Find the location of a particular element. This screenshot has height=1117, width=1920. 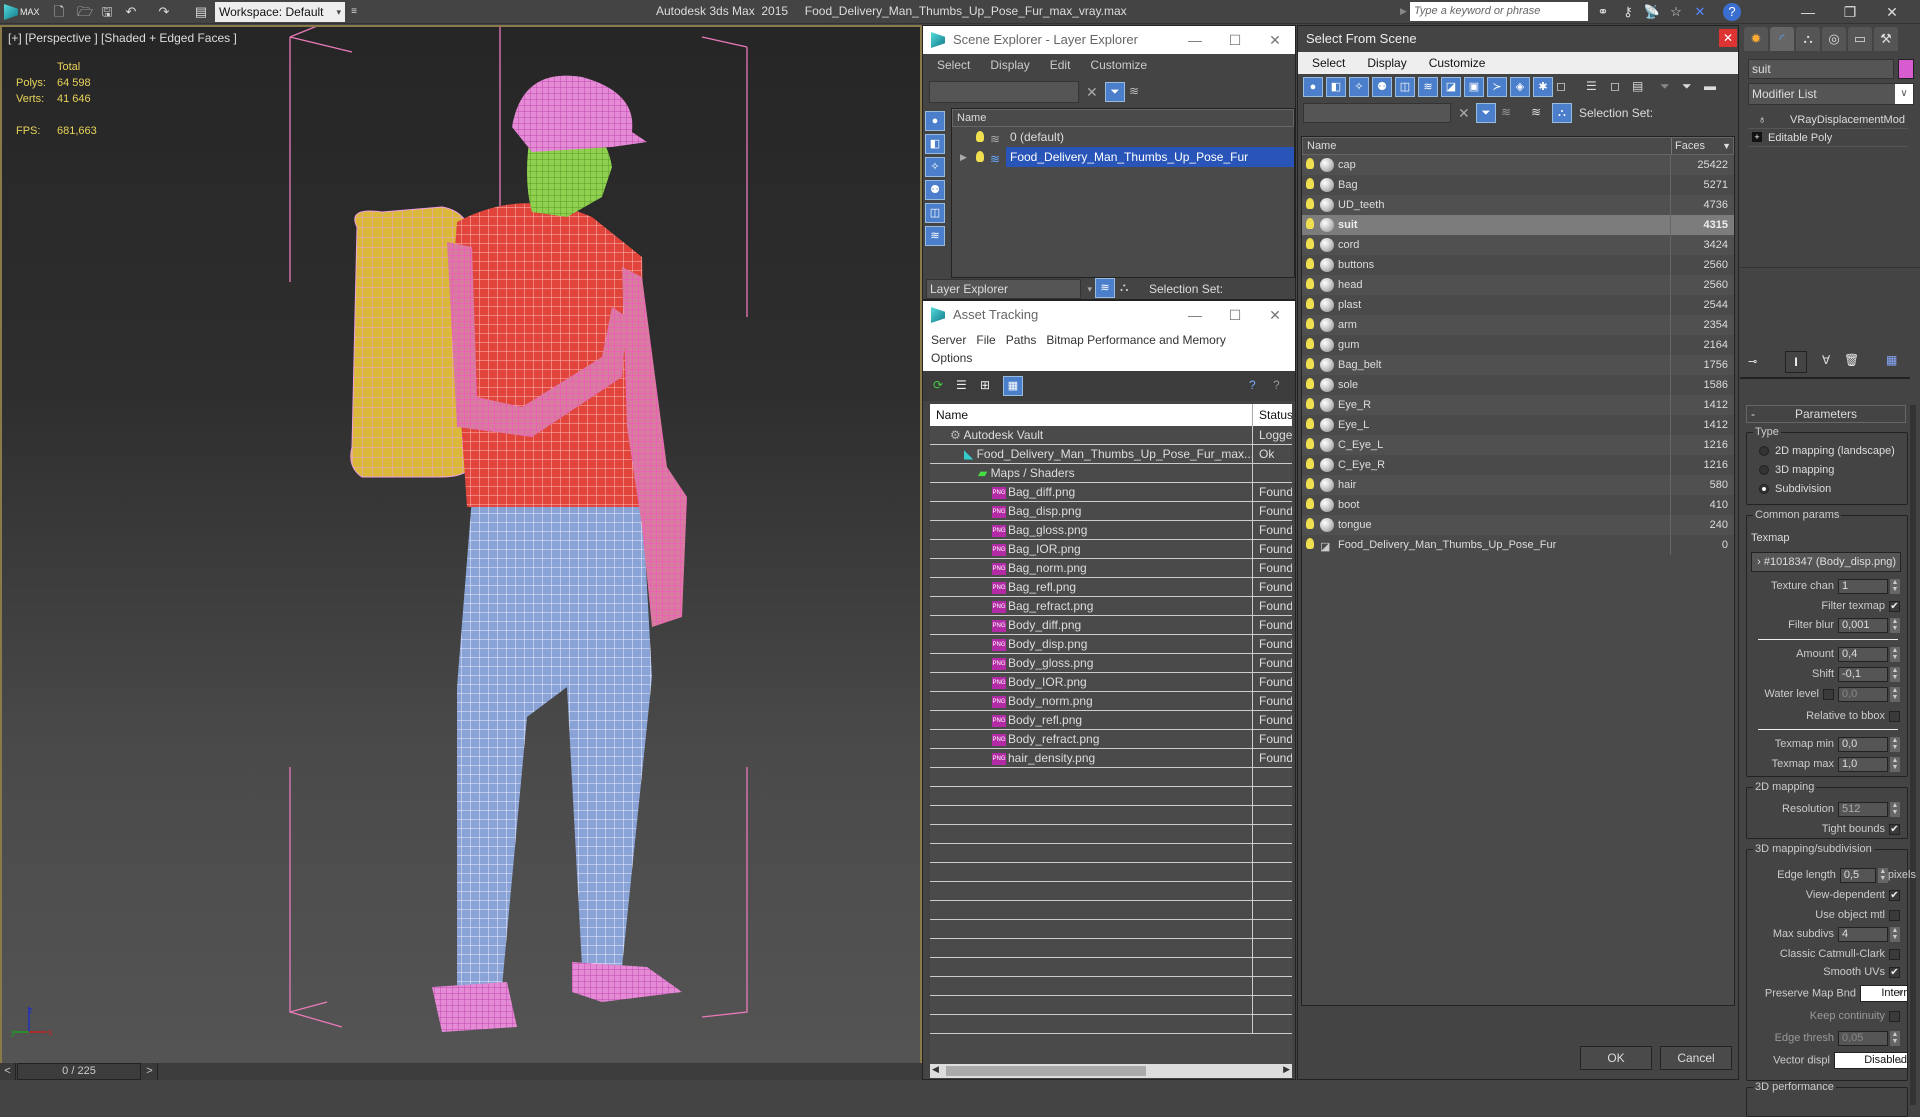

table-view-icon: ▦ is located at coordinates (1013, 386).